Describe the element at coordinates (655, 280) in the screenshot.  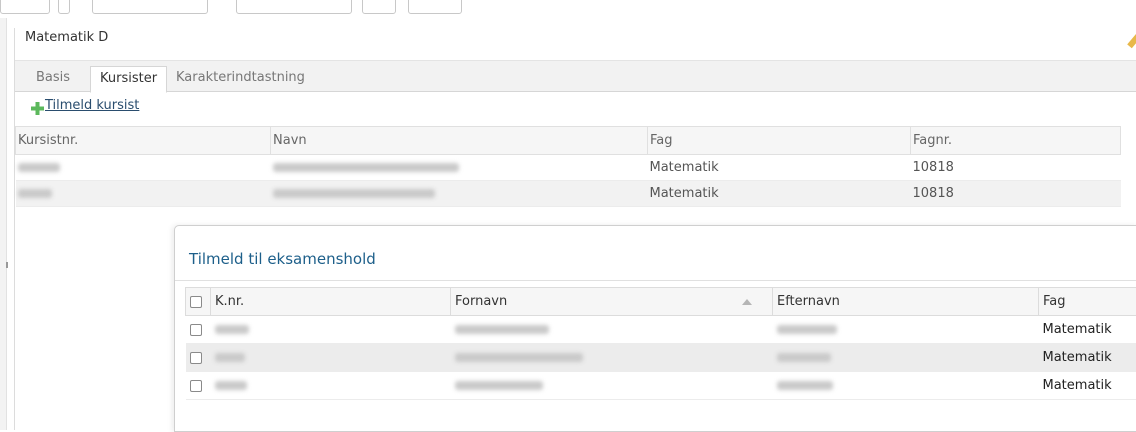
I see `divider` at that location.